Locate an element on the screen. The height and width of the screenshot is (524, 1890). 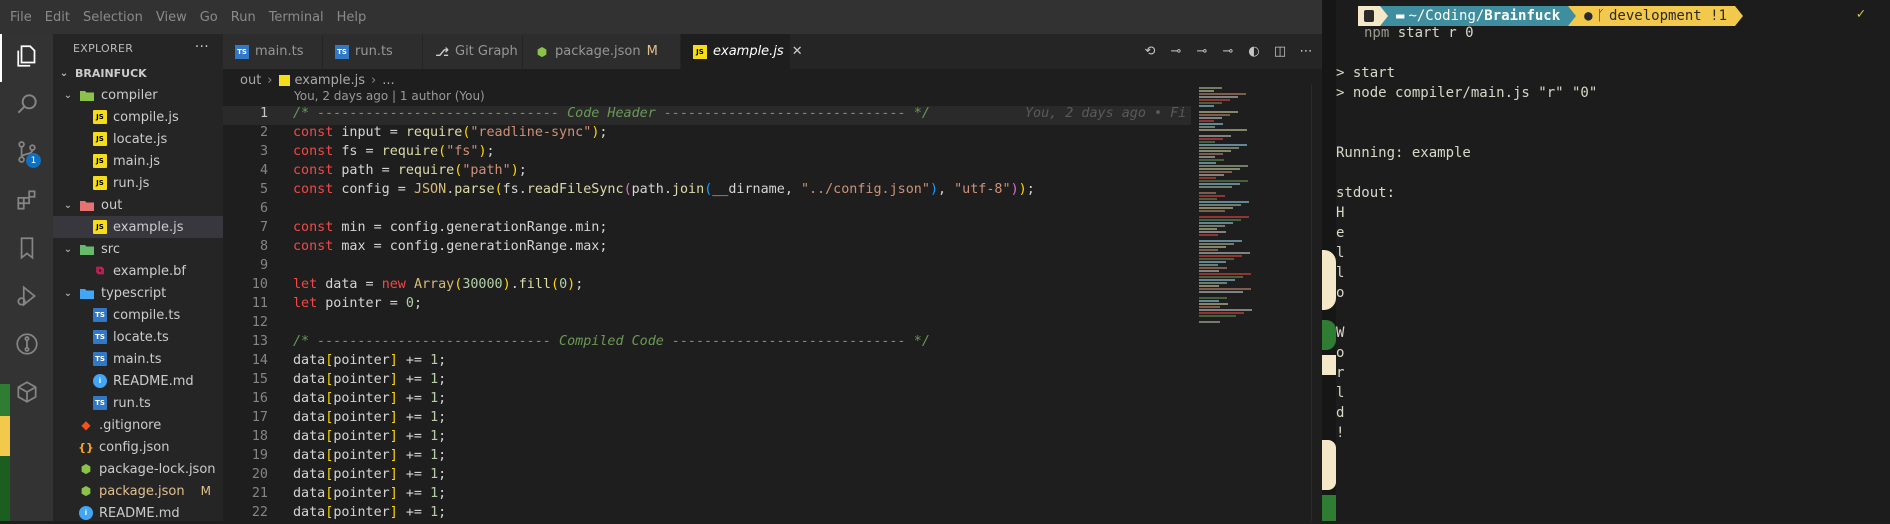
breadcrumb-file: example.js is located at coordinates (330, 80).